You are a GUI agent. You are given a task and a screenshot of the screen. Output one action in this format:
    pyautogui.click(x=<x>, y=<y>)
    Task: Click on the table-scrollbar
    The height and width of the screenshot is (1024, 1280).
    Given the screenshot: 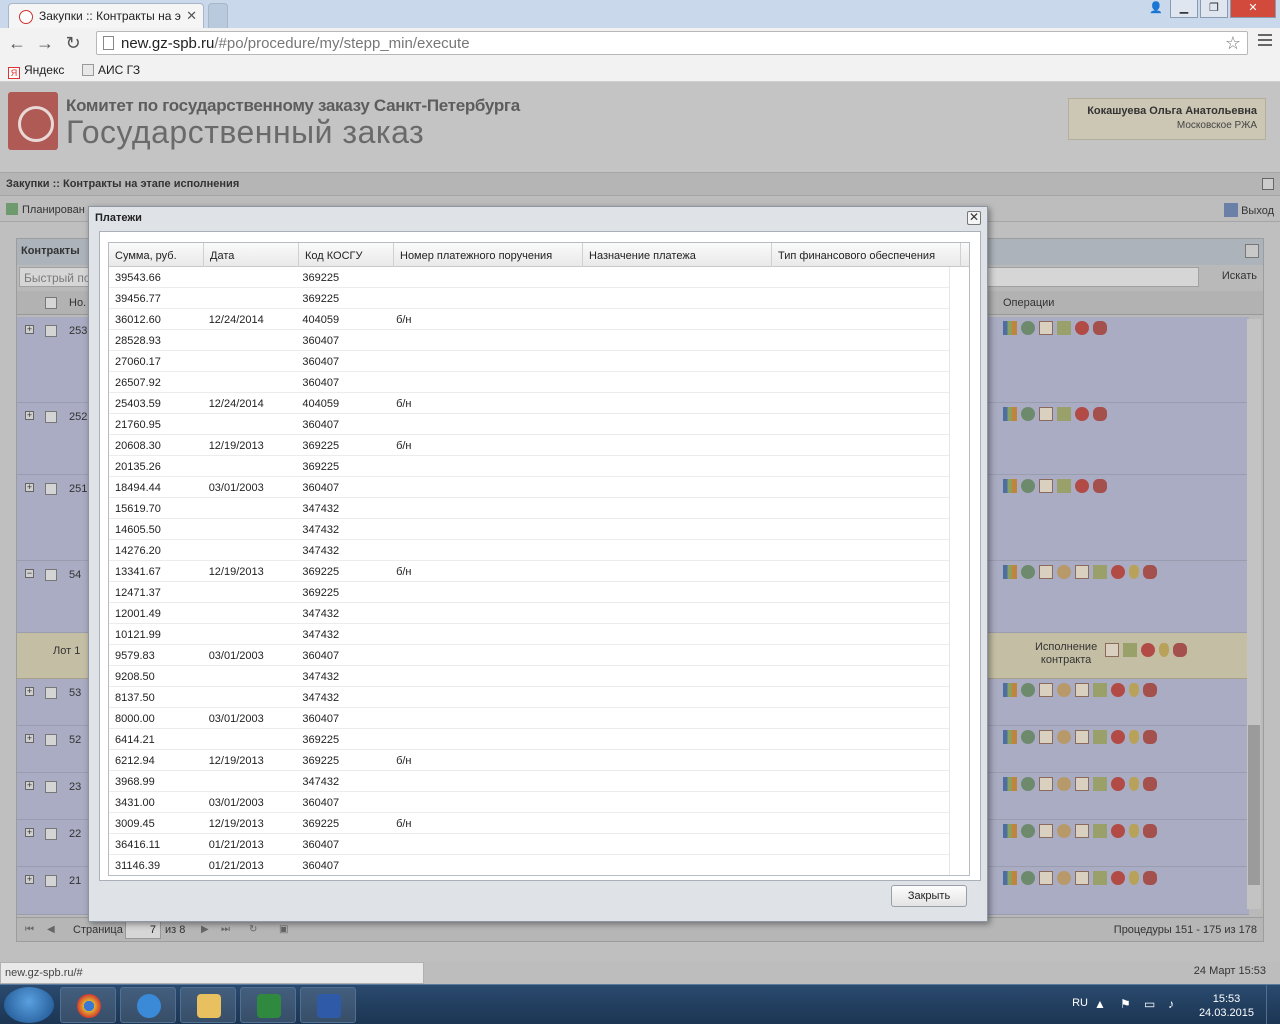 What is the action you would take?
    pyautogui.click(x=959, y=571)
    